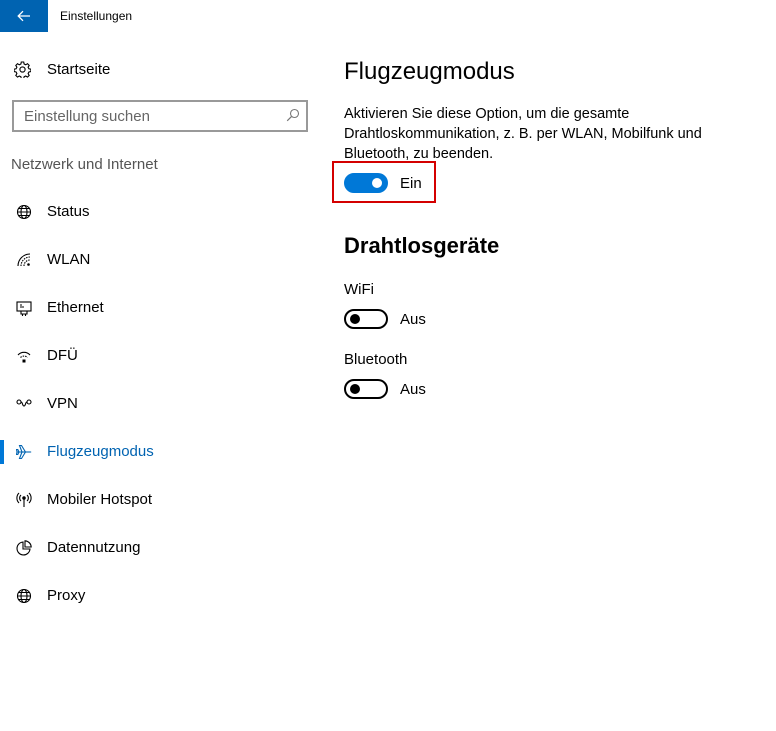  Describe the element at coordinates (366, 389) in the screenshot. I see `bluetooth-toggle` at that location.